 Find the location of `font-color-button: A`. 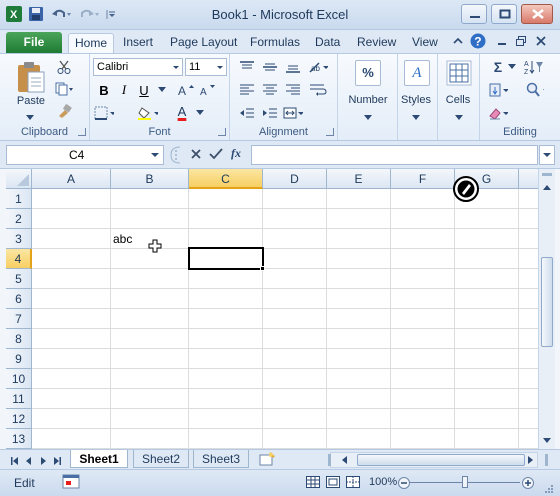

font-color-button: A is located at coordinates (182, 111).